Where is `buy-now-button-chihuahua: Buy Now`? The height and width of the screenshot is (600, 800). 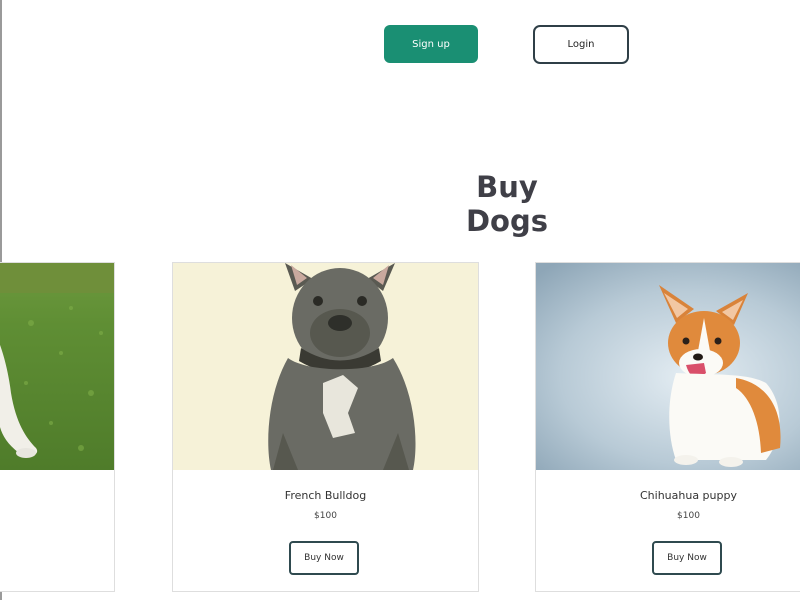 buy-now-button-chihuahua: Buy Now is located at coordinates (687, 558).